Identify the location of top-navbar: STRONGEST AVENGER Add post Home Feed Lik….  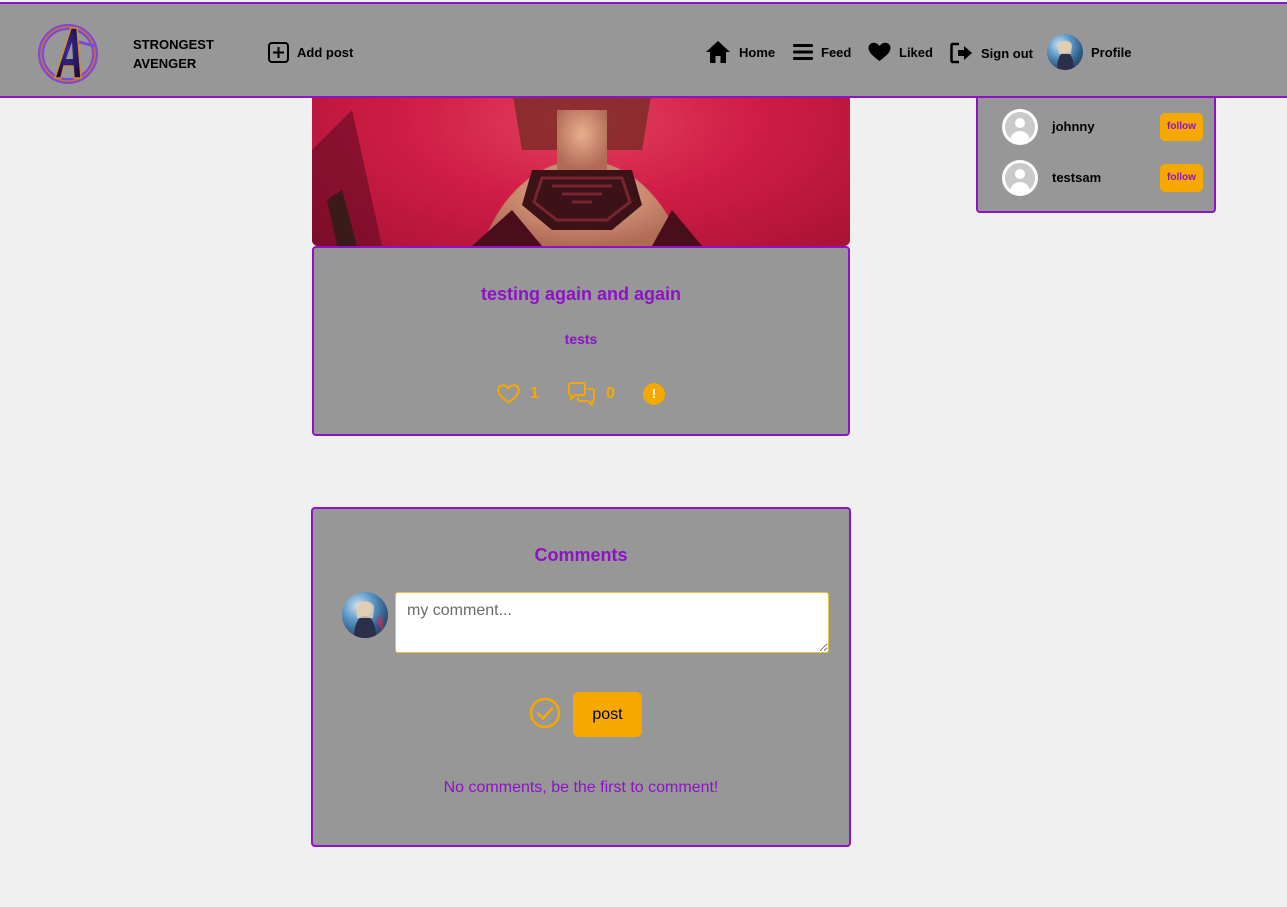
(643, 50).